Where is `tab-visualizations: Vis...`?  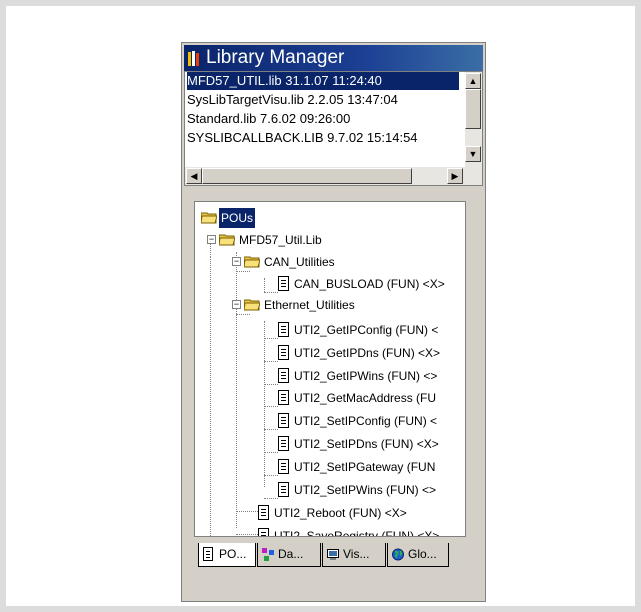 tab-visualizations: Vis... is located at coordinates (354, 555).